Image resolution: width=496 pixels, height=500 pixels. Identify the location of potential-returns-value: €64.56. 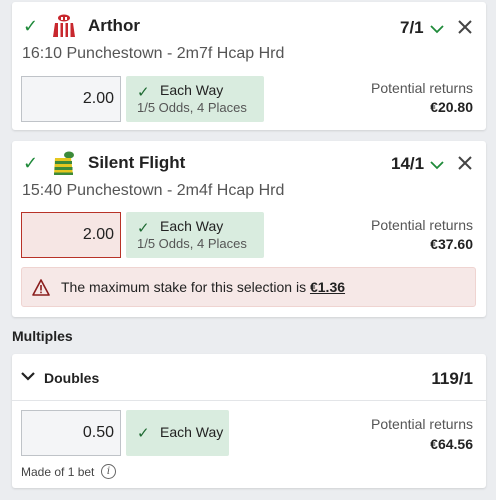
(451, 444).